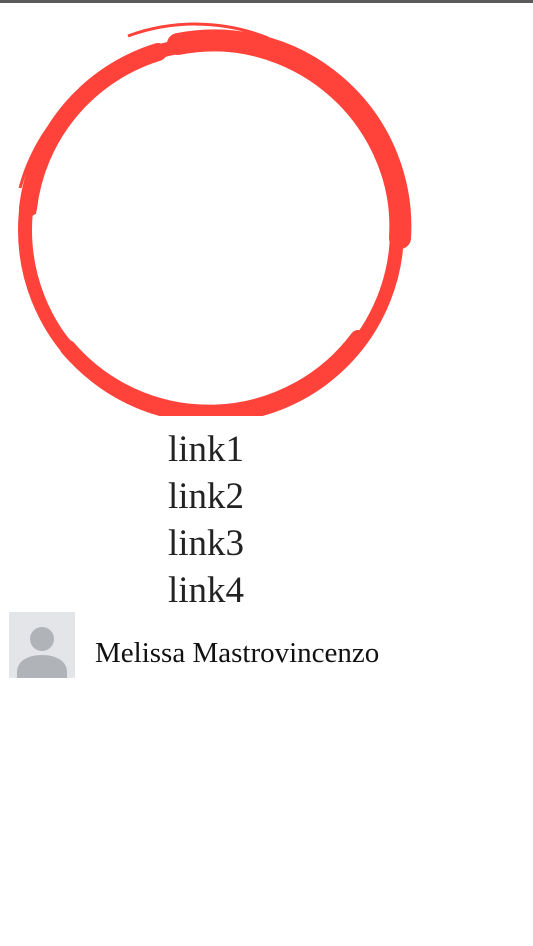 This screenshot has height=946, width=533. I want to click on nav-link-item: link3, so click(268, 543).